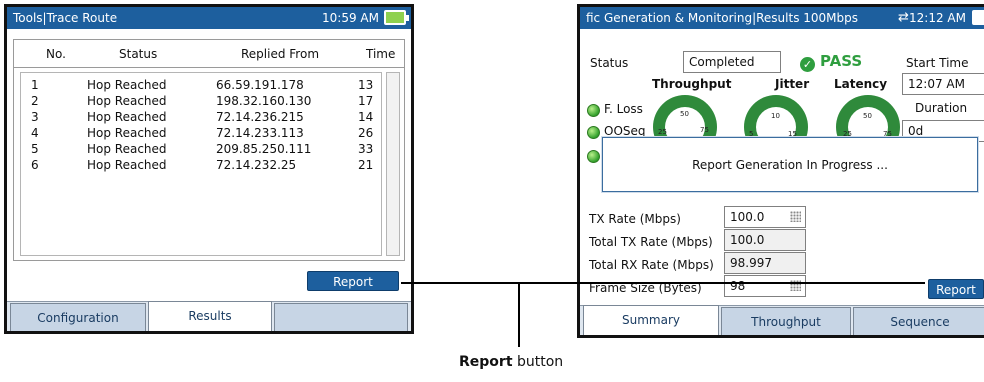 Image resolution: width=984 pixels, height=382 pixels. I want to click on keypad-icon, so click(795, 216).